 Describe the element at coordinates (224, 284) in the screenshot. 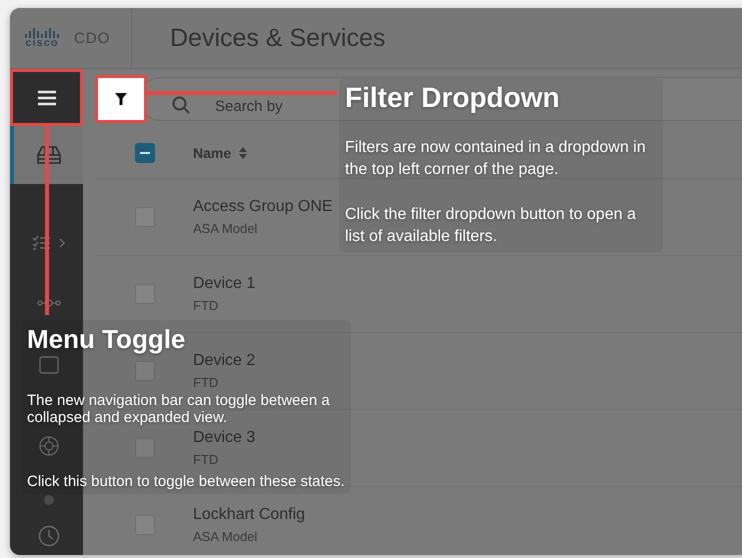

I see `device-name: Device 1` at that location.